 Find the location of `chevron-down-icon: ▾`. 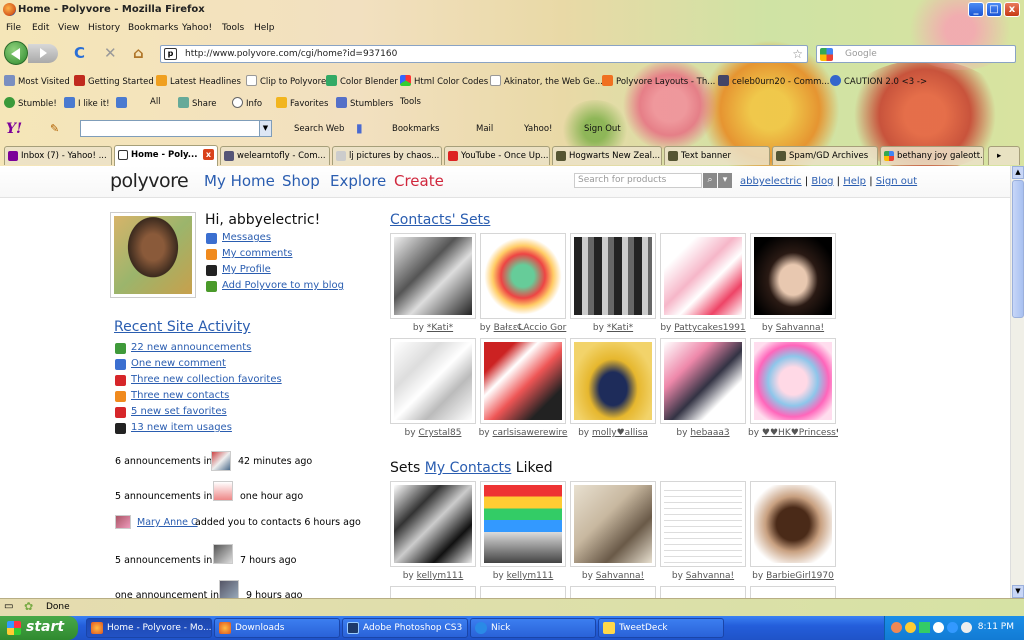

chevron-down-icon: ▾ is located at coordinates (725, 180).